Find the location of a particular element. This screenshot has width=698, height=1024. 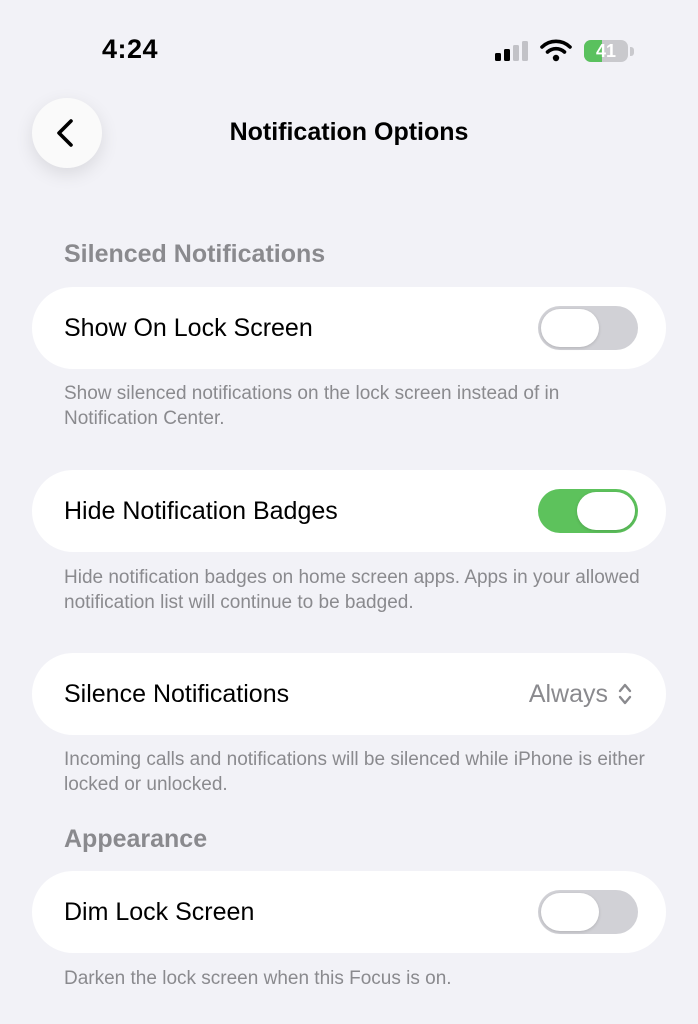

wifi-icon is located at coordinates (556, 50).